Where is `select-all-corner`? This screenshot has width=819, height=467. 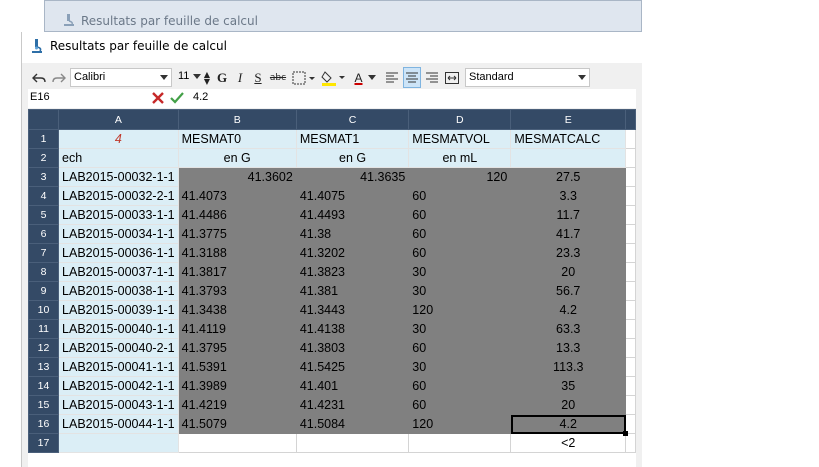 select-all-corner is located at coordinates (44, 119).